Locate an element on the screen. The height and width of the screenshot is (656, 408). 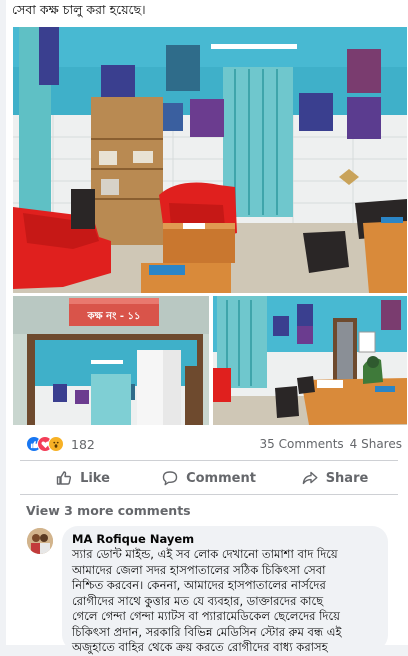
share-button: Share is located at coordinates (335, 478).